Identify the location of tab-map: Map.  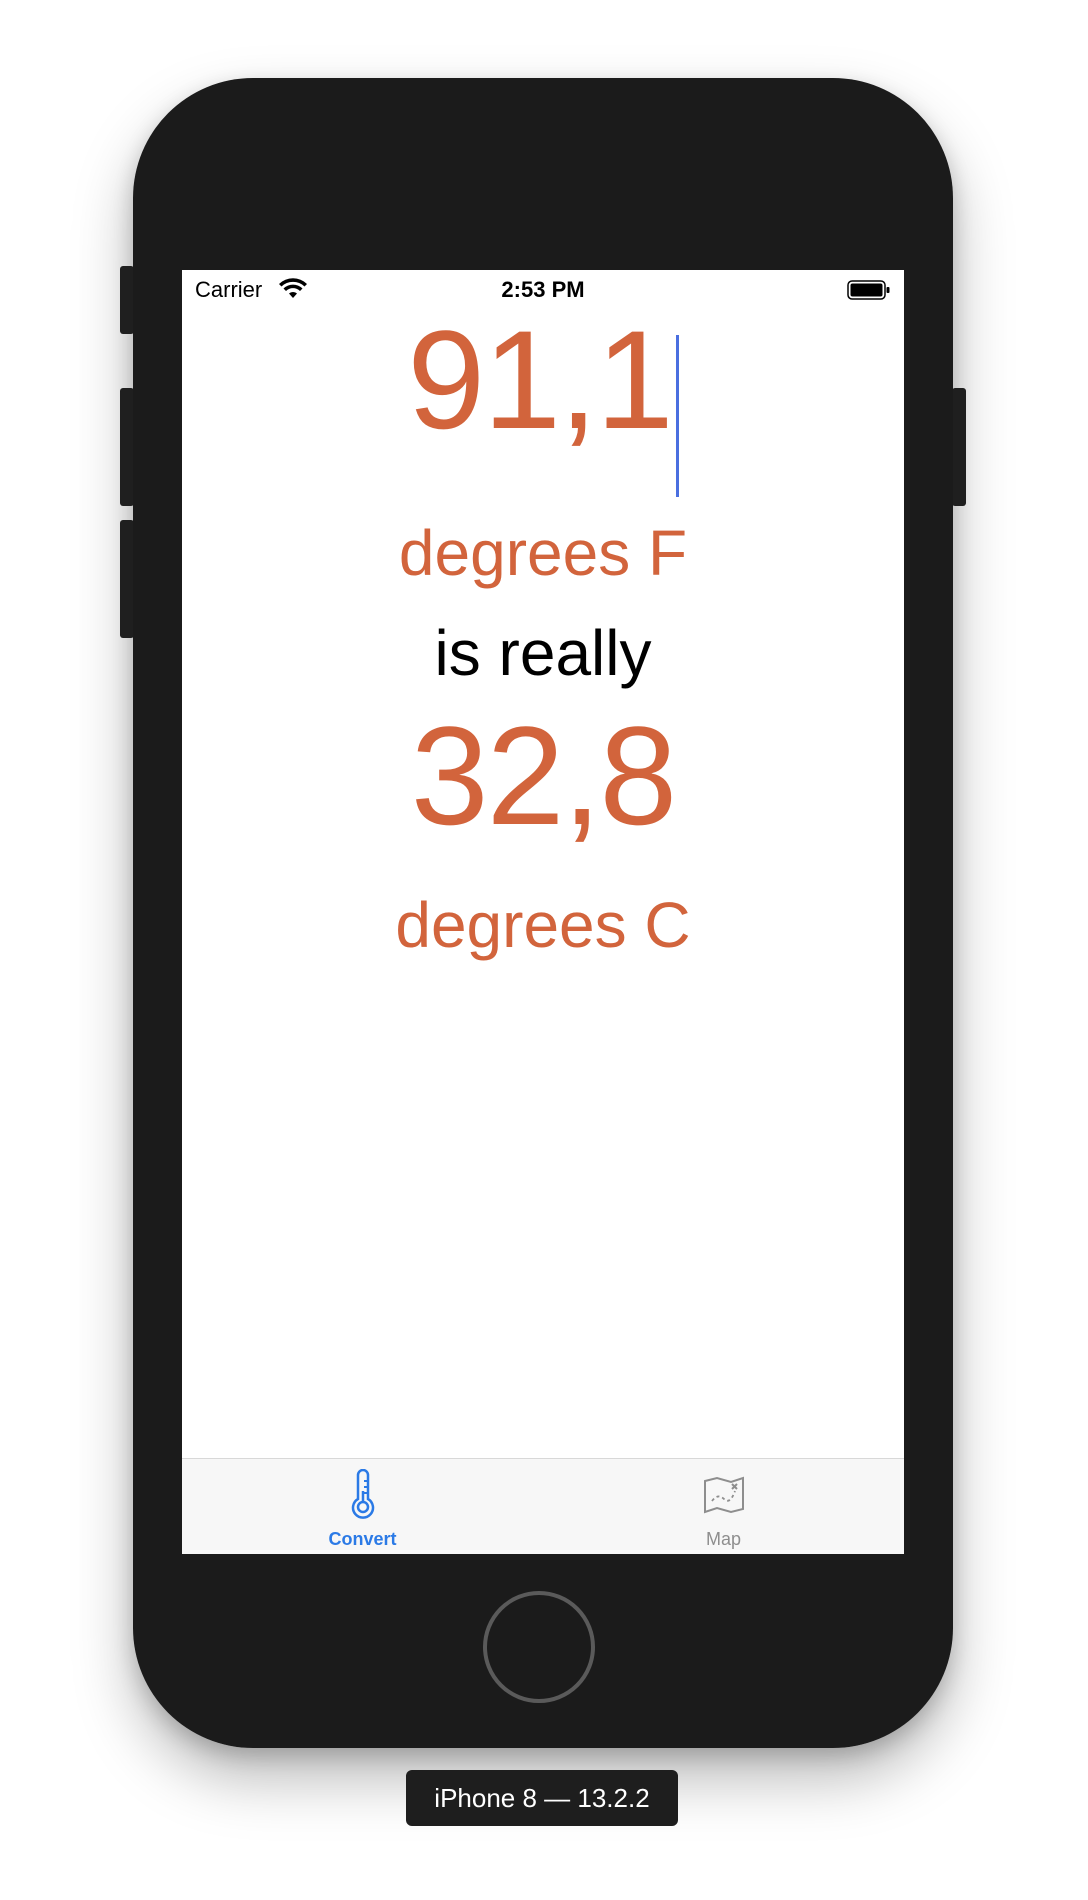
(723, 1506).